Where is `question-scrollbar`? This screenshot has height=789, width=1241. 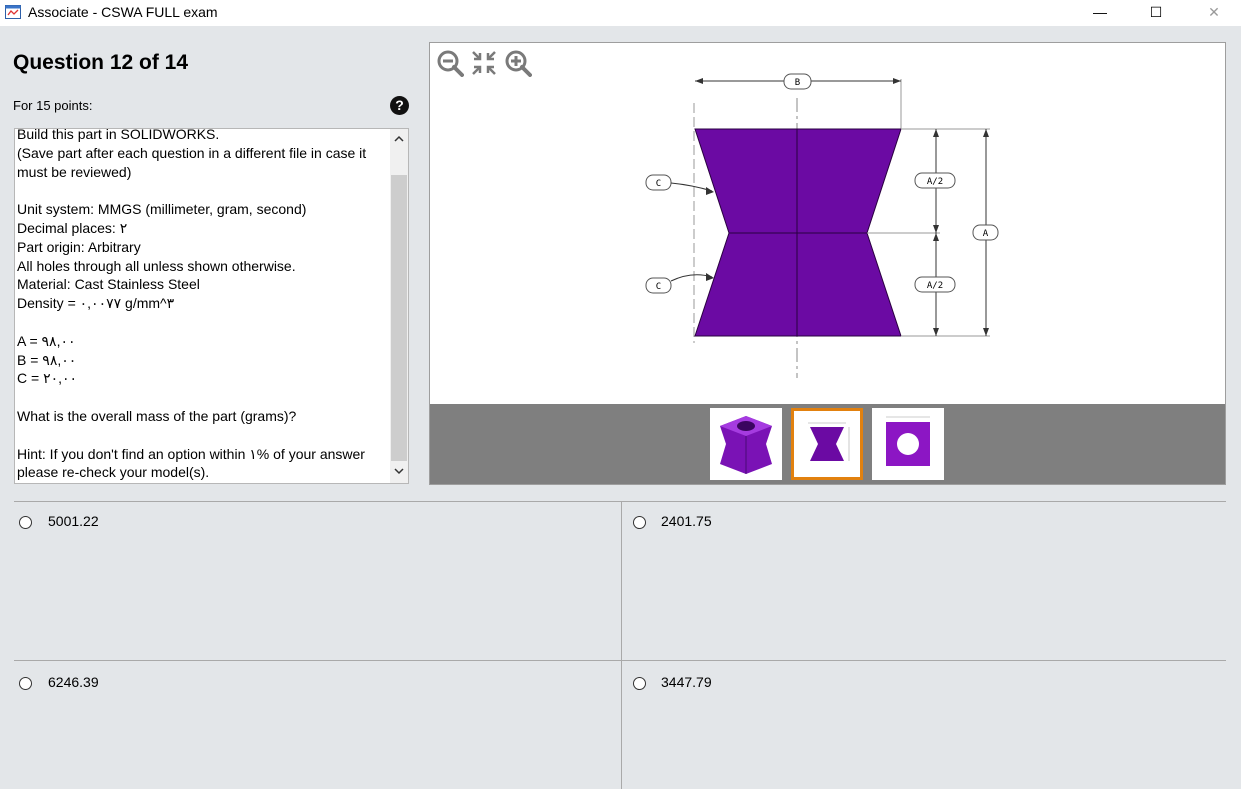 question-scrollbar is located at coordinates (399, 306).